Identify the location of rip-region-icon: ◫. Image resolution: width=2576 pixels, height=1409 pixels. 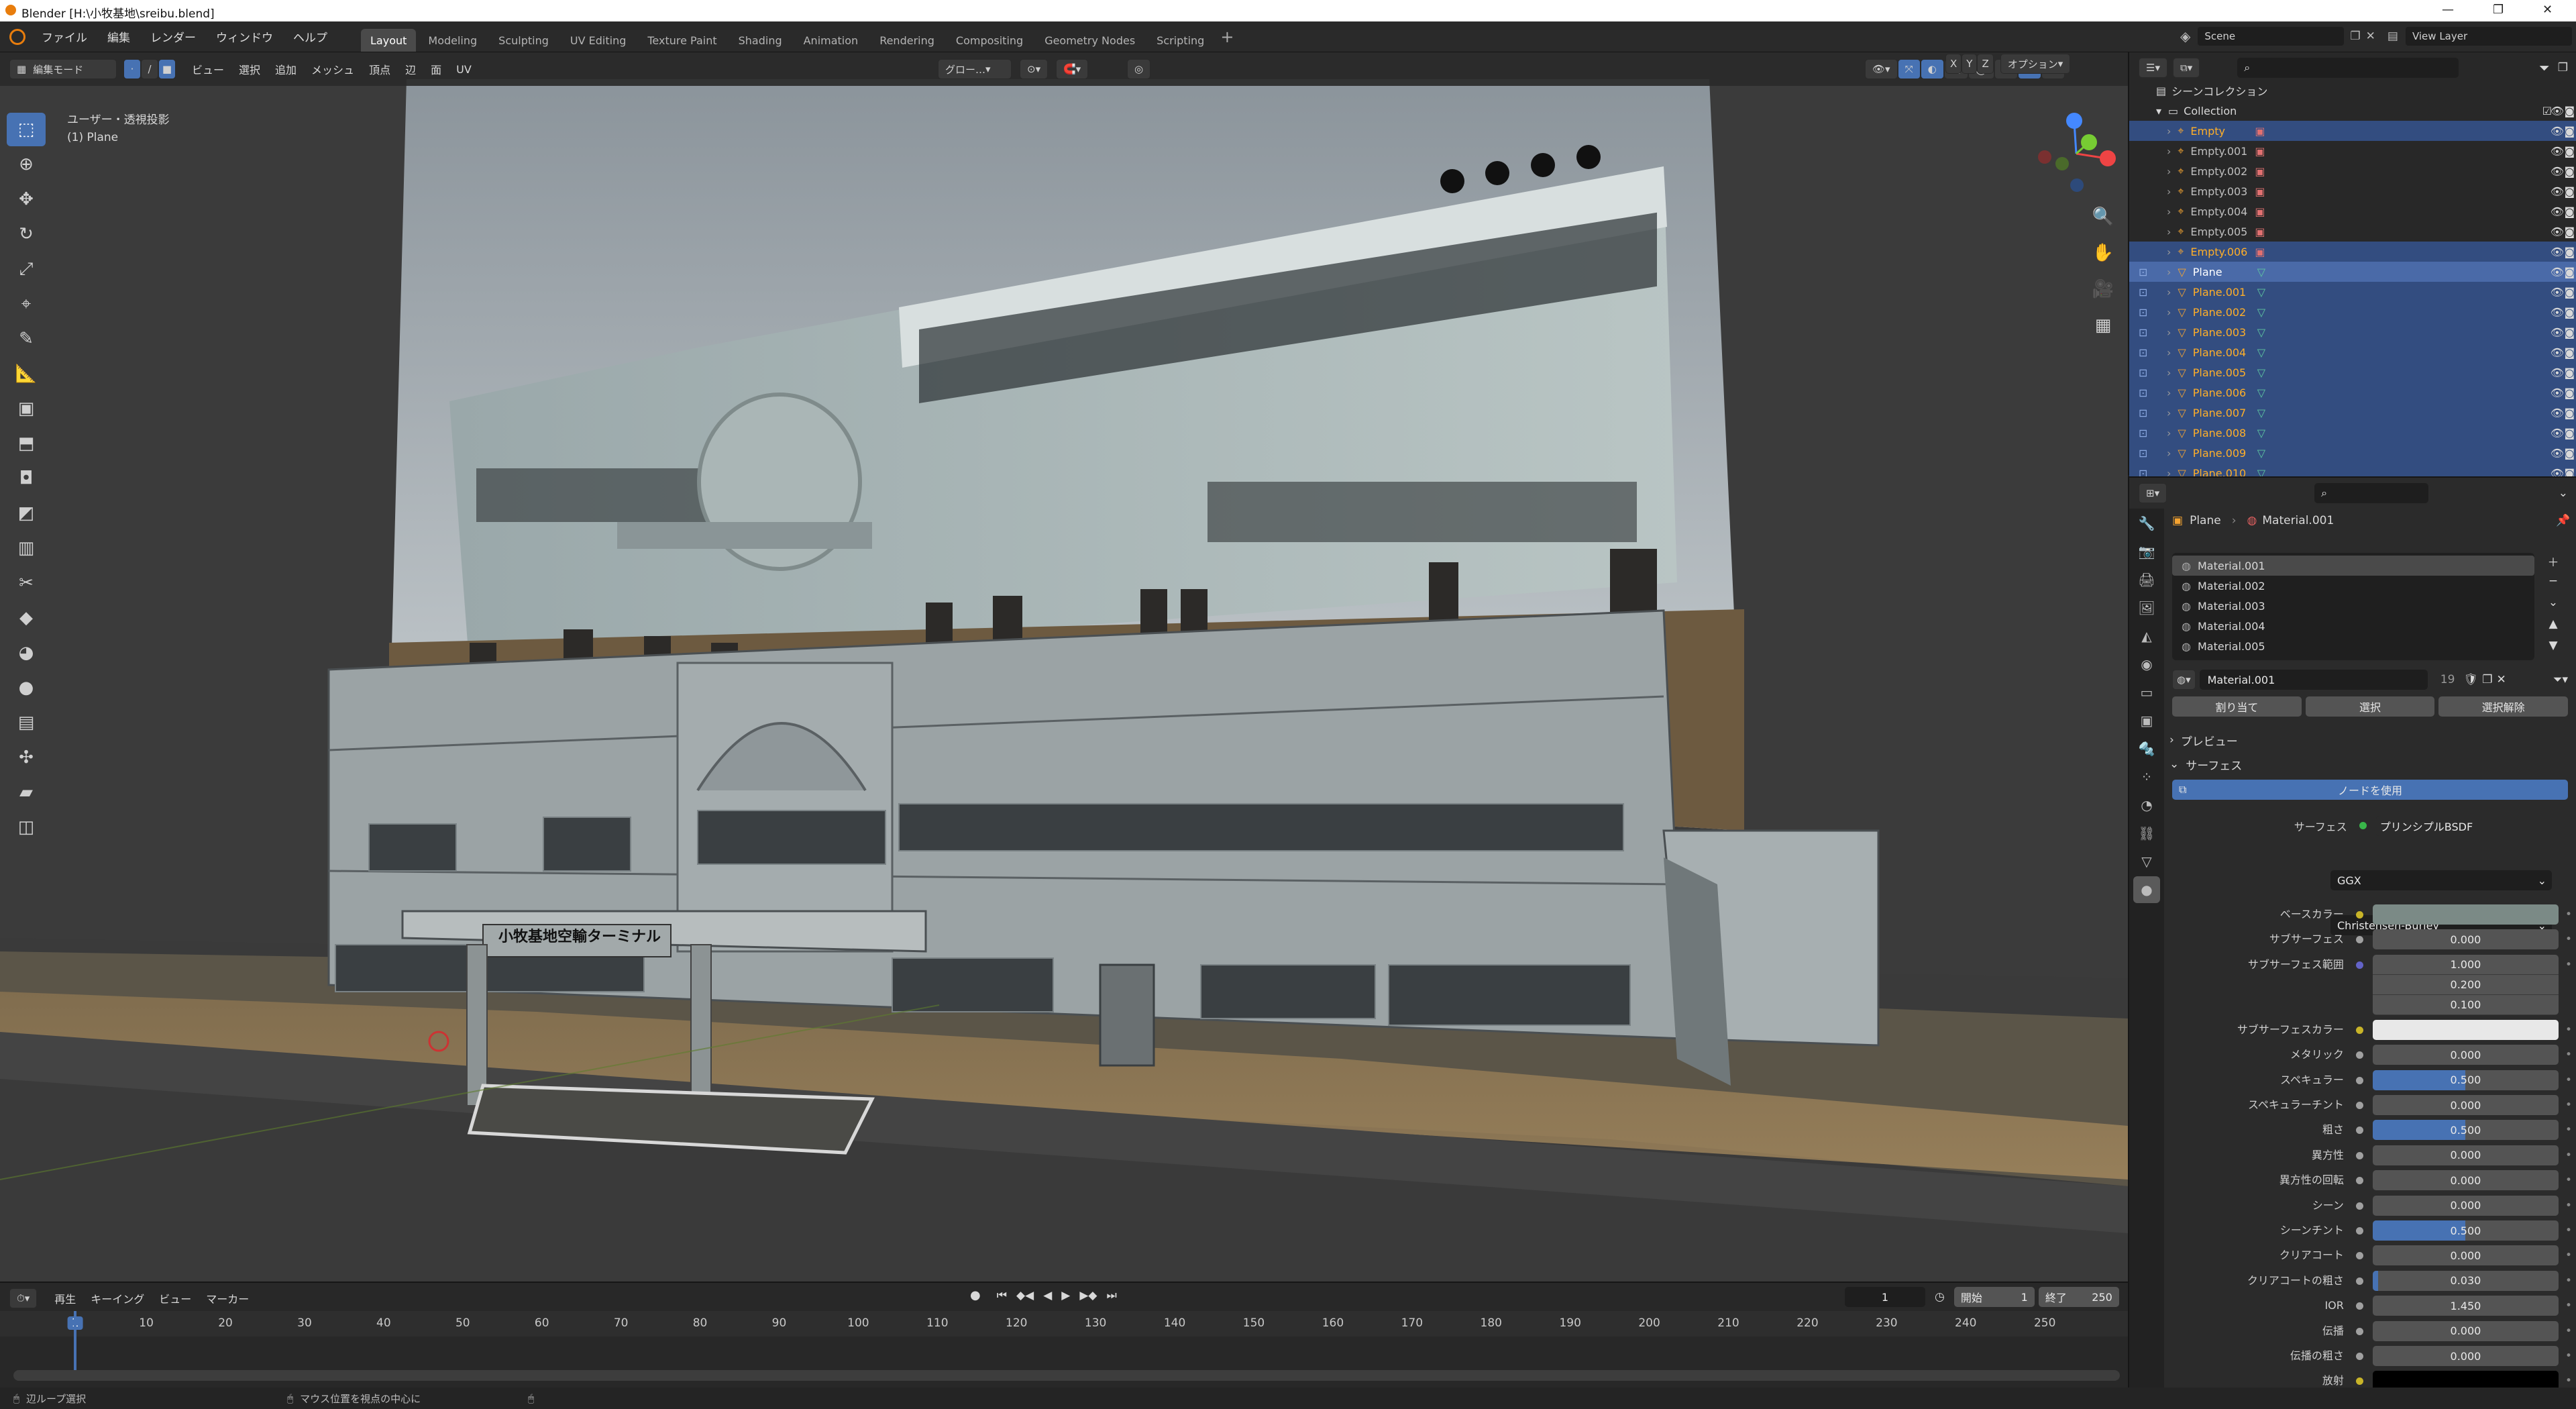
(26, 827).